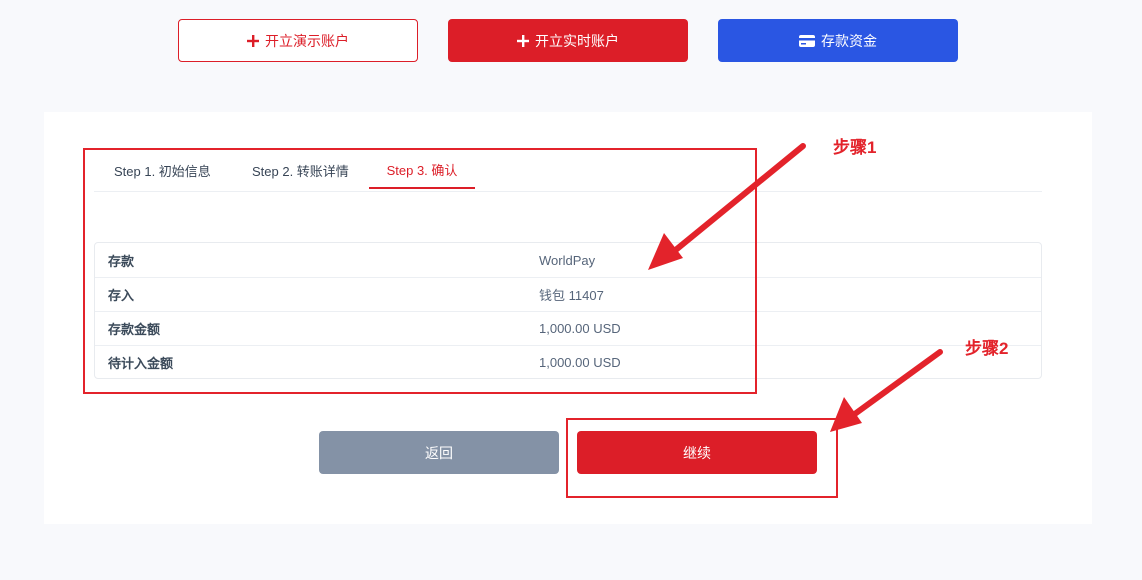  What do you see at coordinates (307, 40) in the screenshot?
I see `open-demo-account-label: 开立演示账户` at bounding box center [307, 40].